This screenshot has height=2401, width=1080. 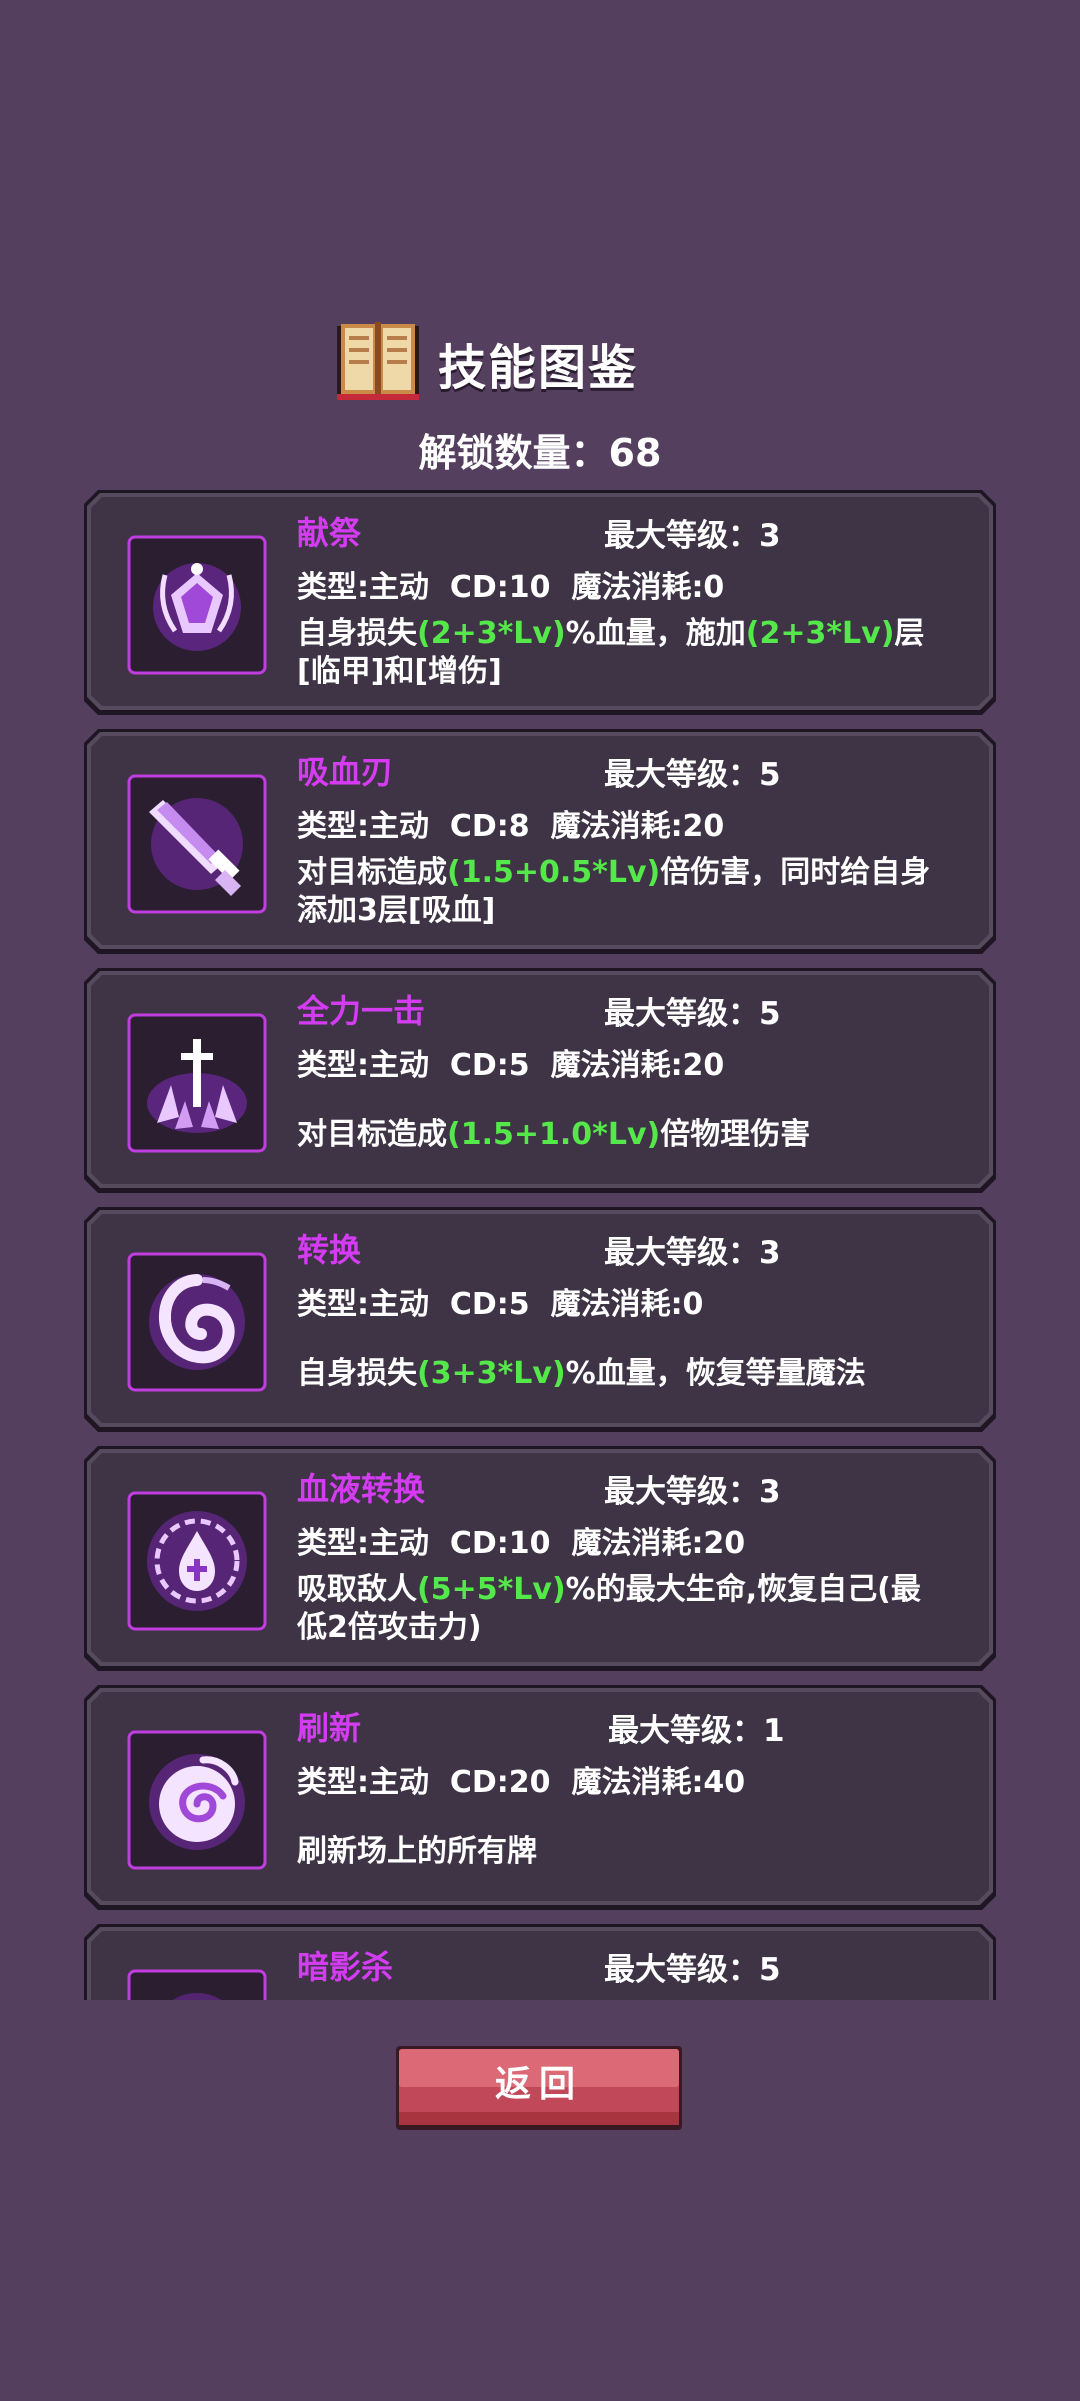 I want to click on desc-text: %血量，施加, so click(x=655, y=633).